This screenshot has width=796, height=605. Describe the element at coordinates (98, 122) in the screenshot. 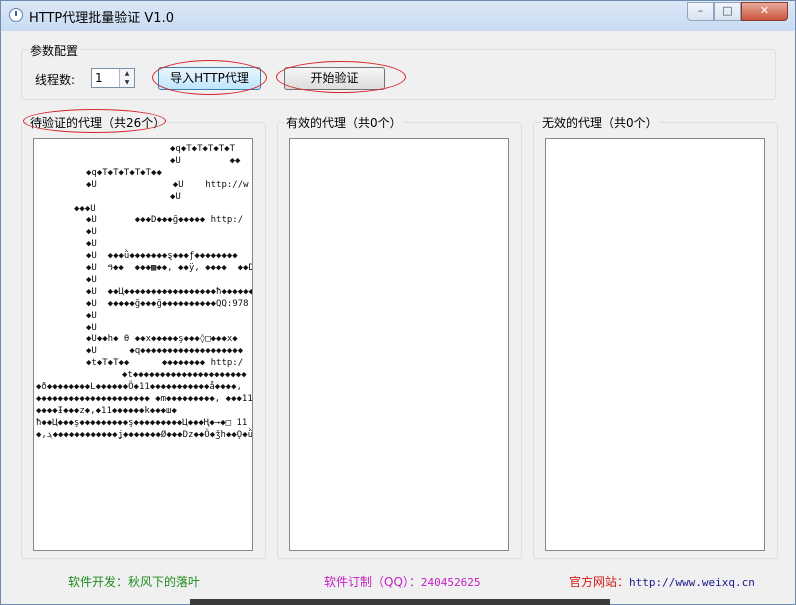

I see `pending-title: 待验证的代理（共26个）` at that location.